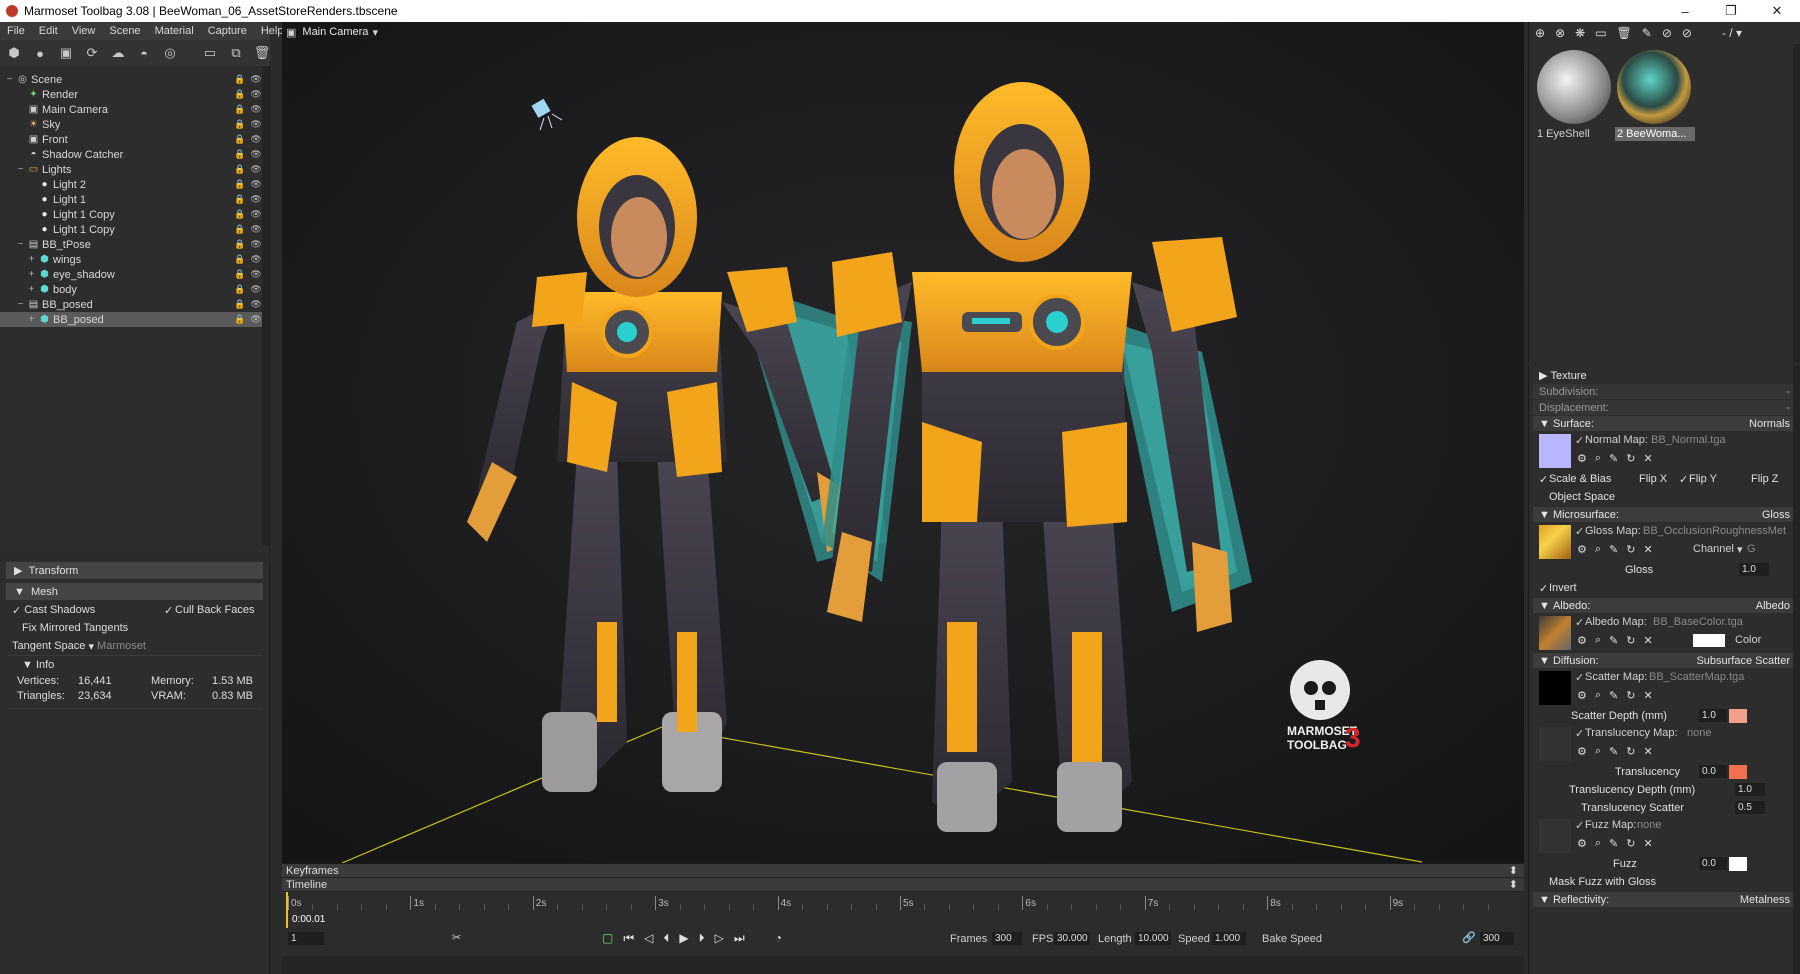 Image resolution: width=1800 pixels, height=974 pixels. I want to click on flip-z-checkbox: Flip Z, so click(1765, 479).